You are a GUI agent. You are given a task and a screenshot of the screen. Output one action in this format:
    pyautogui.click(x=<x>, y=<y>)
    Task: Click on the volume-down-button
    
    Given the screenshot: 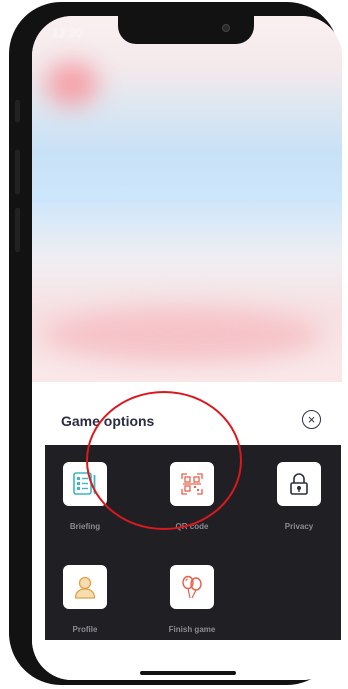 What is the action you would take?
    pyautogui.click(x=17, y=230)
    